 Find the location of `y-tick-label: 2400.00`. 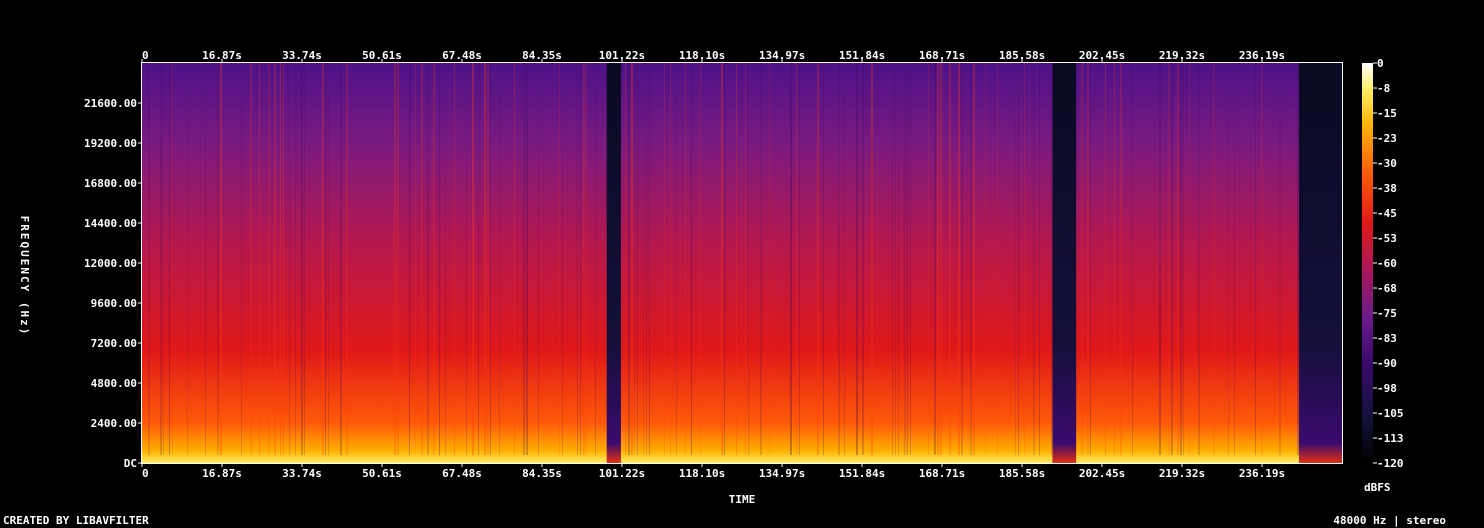

y-tick-label: 2400.00 is located at coordinates (114, 423).